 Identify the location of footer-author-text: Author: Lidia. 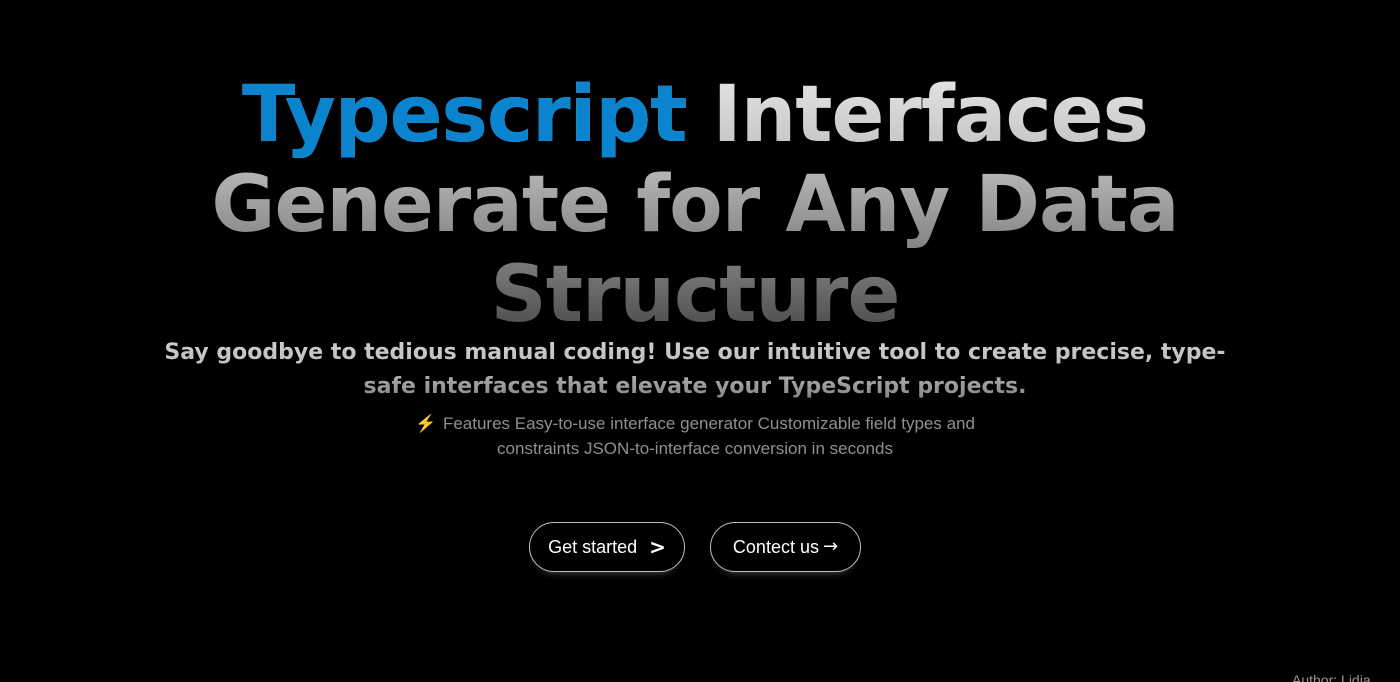
(1331, 677).